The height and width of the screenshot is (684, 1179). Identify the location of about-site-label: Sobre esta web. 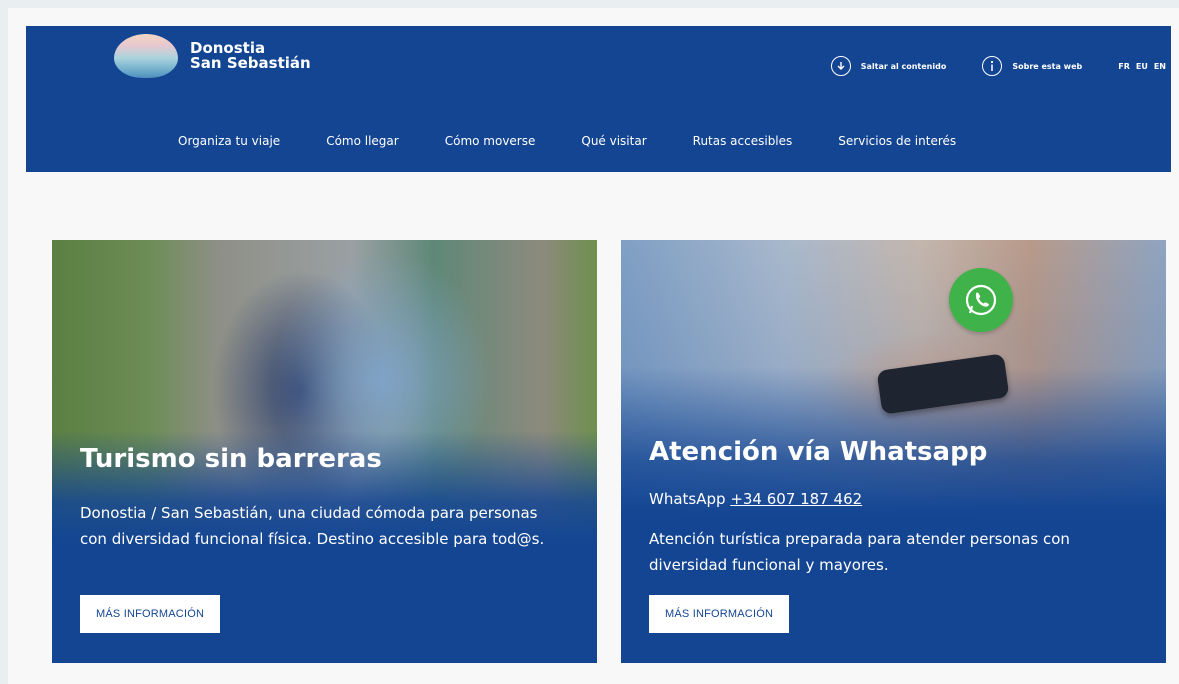
(1047, 66).